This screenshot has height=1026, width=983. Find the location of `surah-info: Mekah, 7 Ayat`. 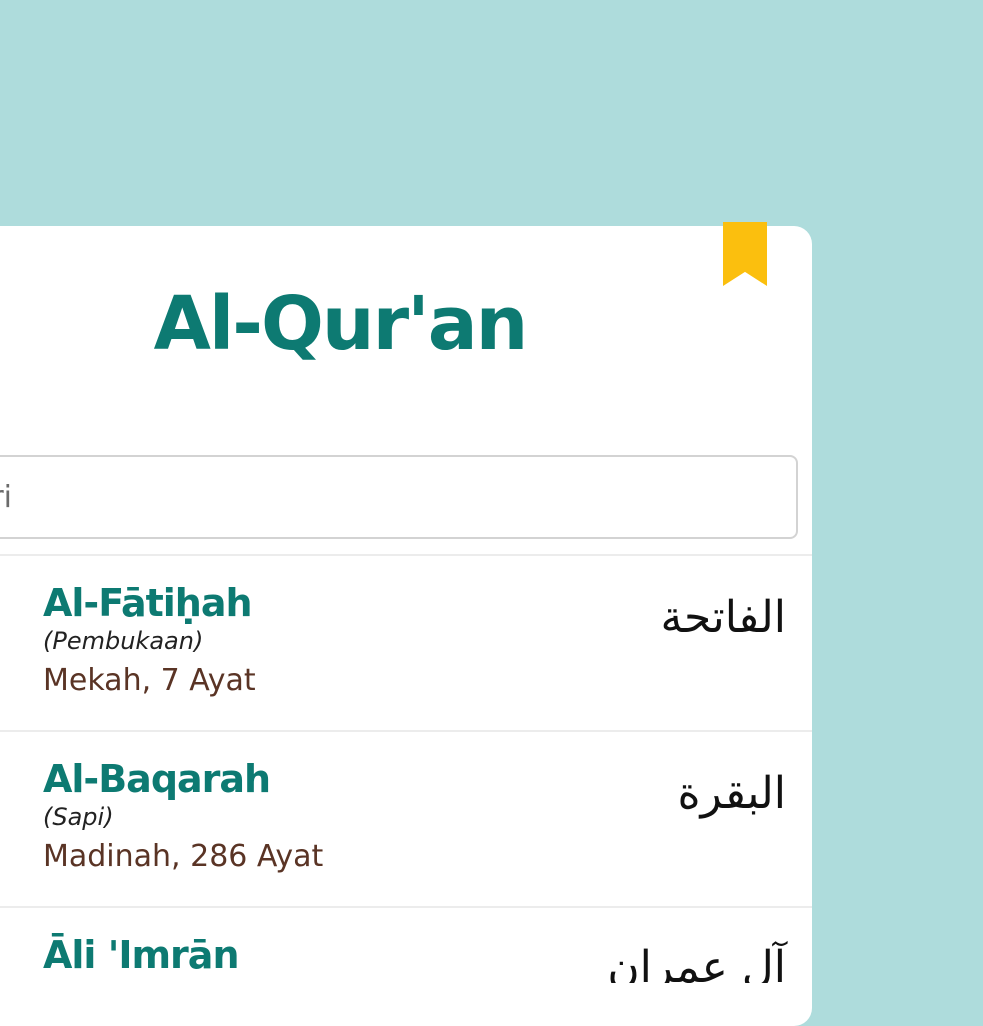

surah-info: Mekah, 7 Ayat is located at coordinates (149, 680).